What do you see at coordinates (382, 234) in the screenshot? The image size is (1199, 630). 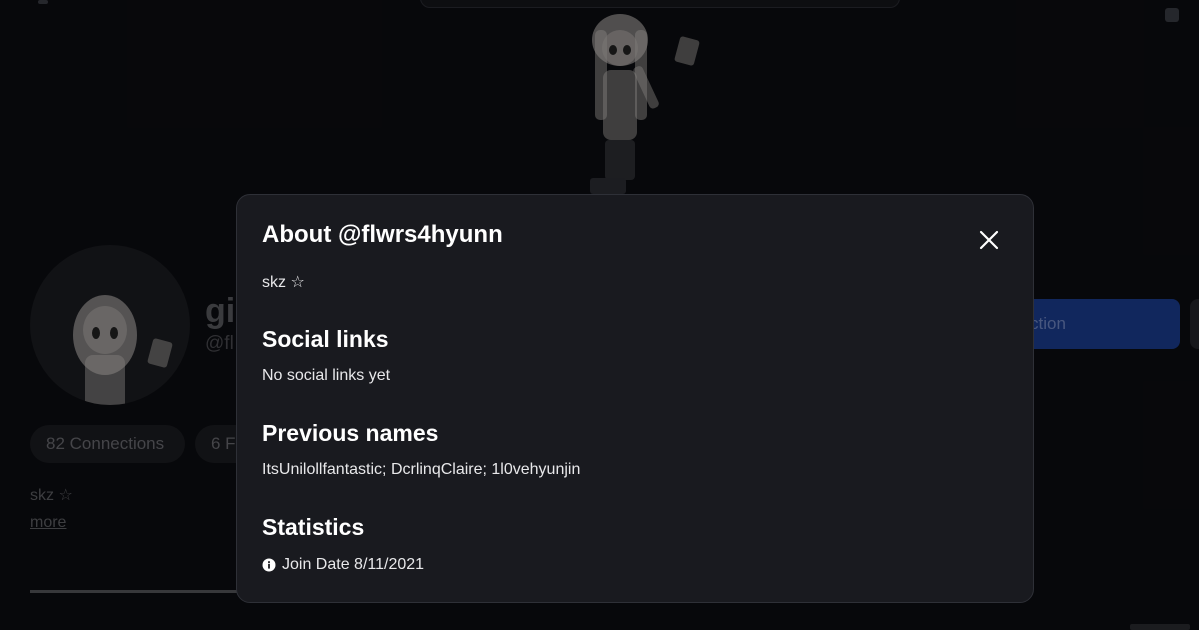 I see `modal-title: About @flwrs4hyunn` at bounding box center [382, 234].